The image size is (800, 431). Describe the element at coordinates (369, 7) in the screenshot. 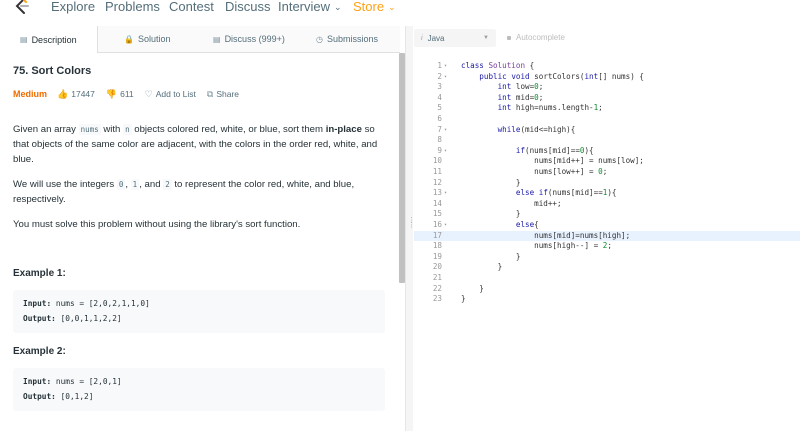

I see `nav-store-label: Store` at that location.